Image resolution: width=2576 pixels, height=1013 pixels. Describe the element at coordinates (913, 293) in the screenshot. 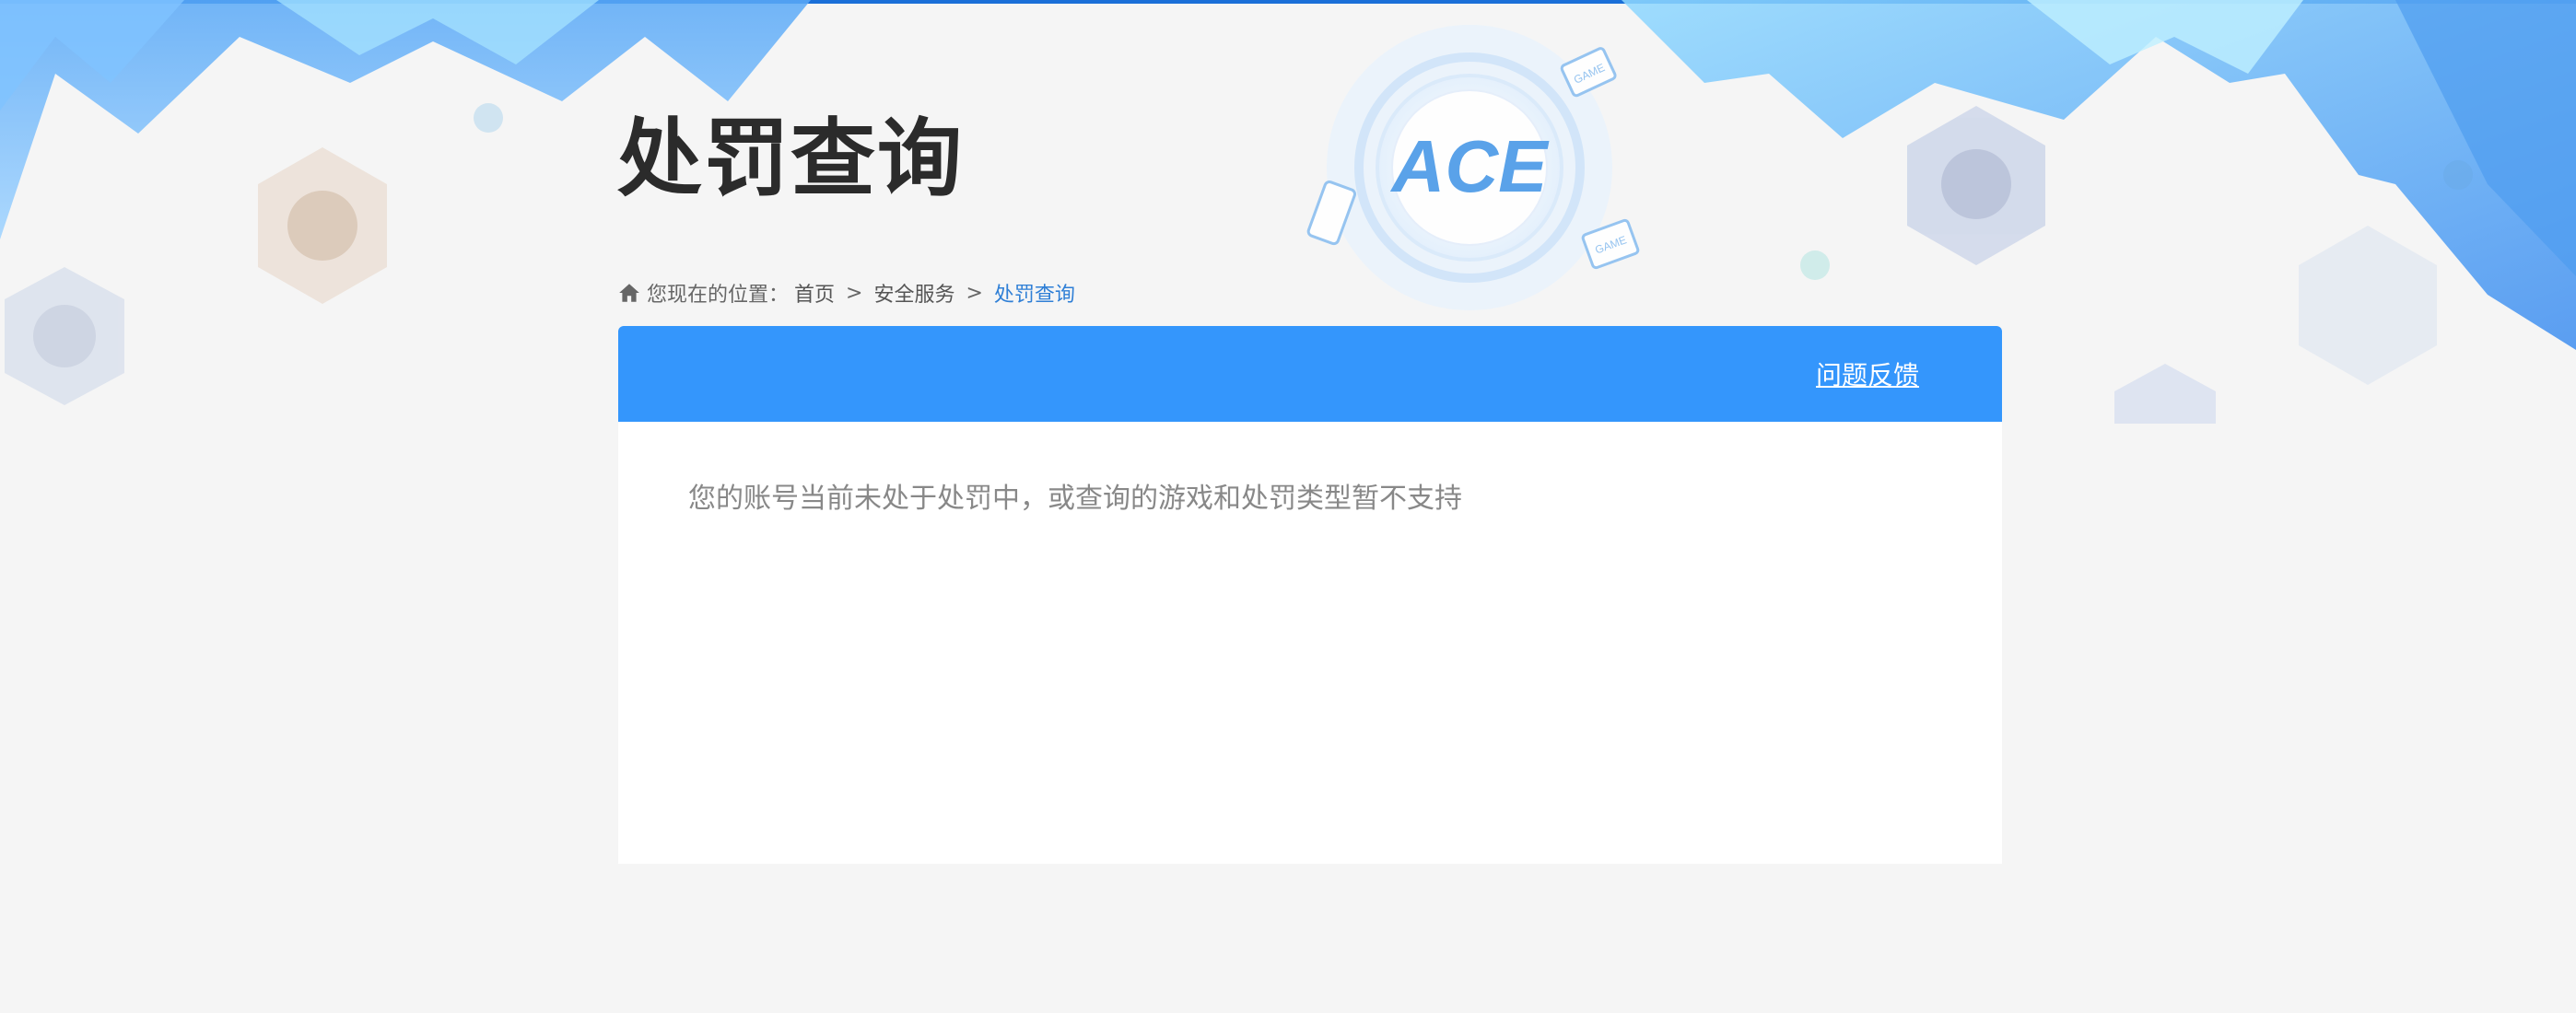

I see `breadcrumb-security-service: 安全服务` at that location.